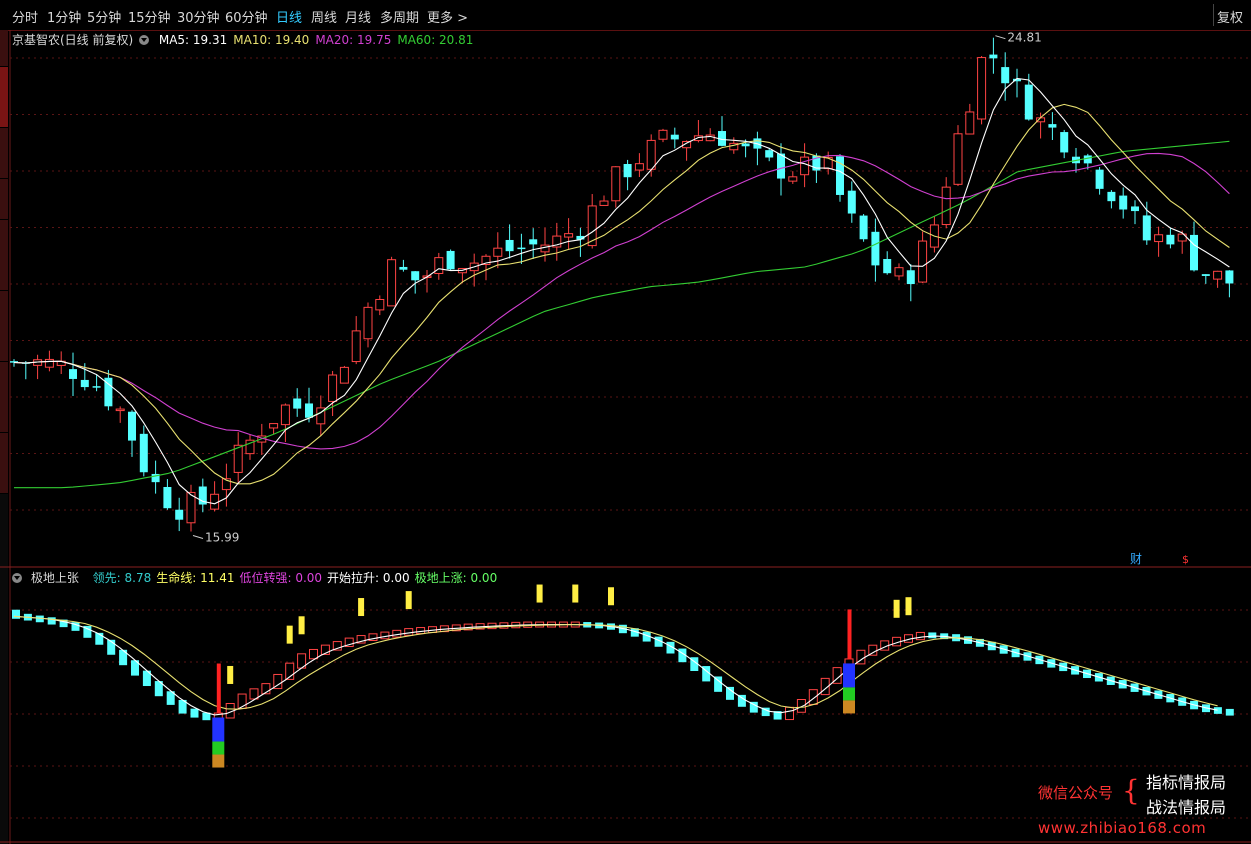 This screenshot has height=844, width=1251. Describe the element at coordinates (1186, 782) in the screenshot. I see `watermark-line1: 指标情报局` at that location.